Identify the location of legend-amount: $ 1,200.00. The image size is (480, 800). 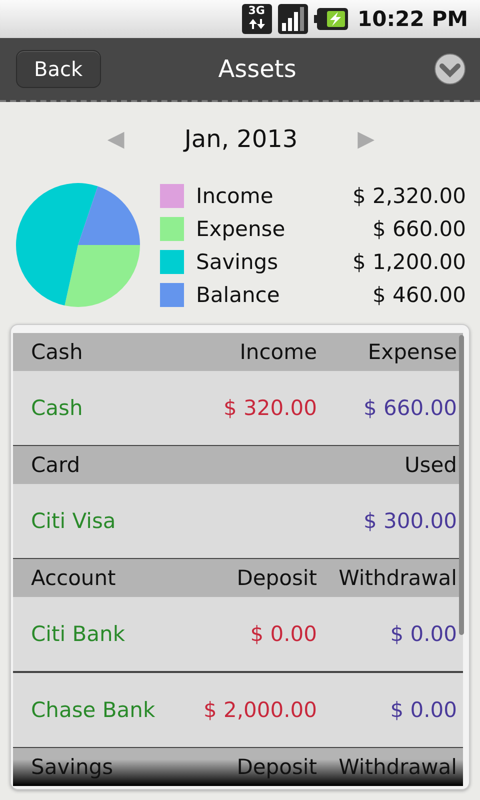
(409, 262).